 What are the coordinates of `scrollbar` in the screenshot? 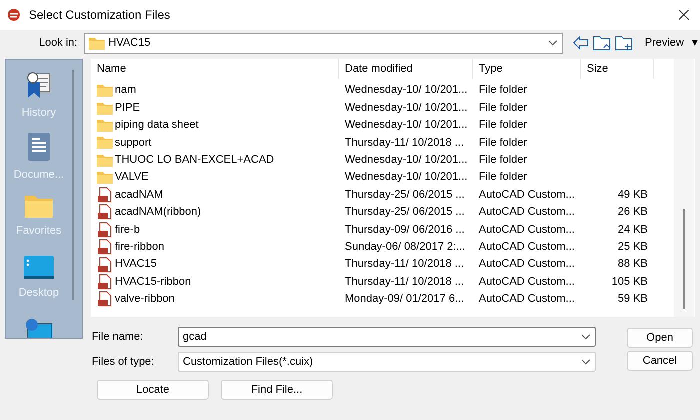 It's located at (684, 188).